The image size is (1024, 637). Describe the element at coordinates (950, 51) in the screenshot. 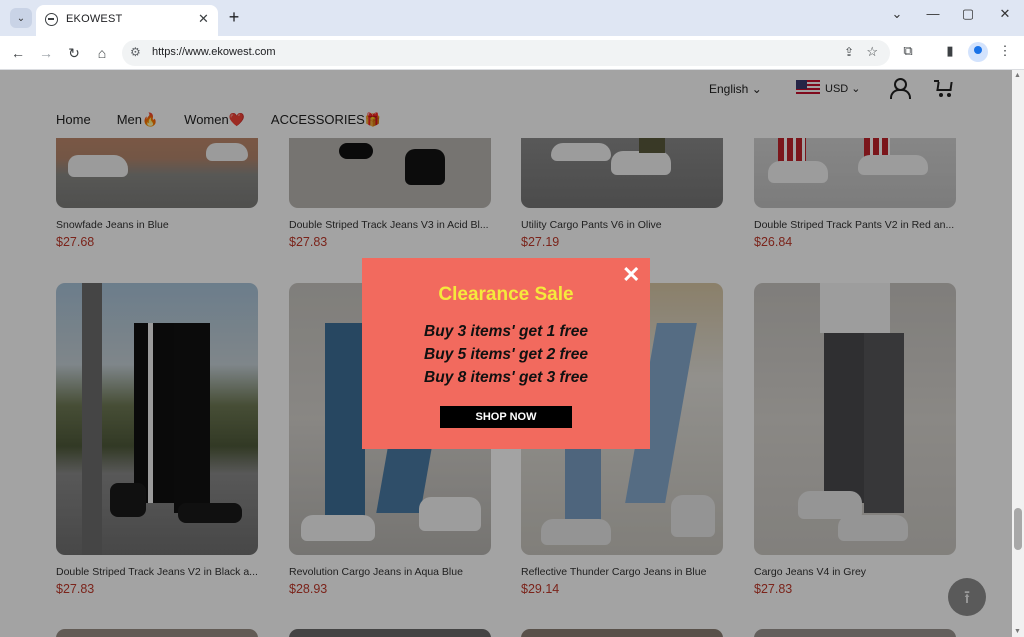

I see `side-panel-icon: ▮` at that location.